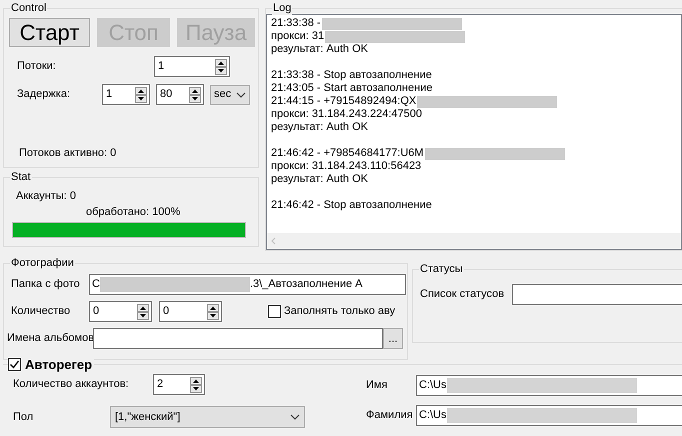  What do you see at coordinates (44, 94) in the screenshot?
I see `field-label: Задержка:` at bounding box center [44, 94].